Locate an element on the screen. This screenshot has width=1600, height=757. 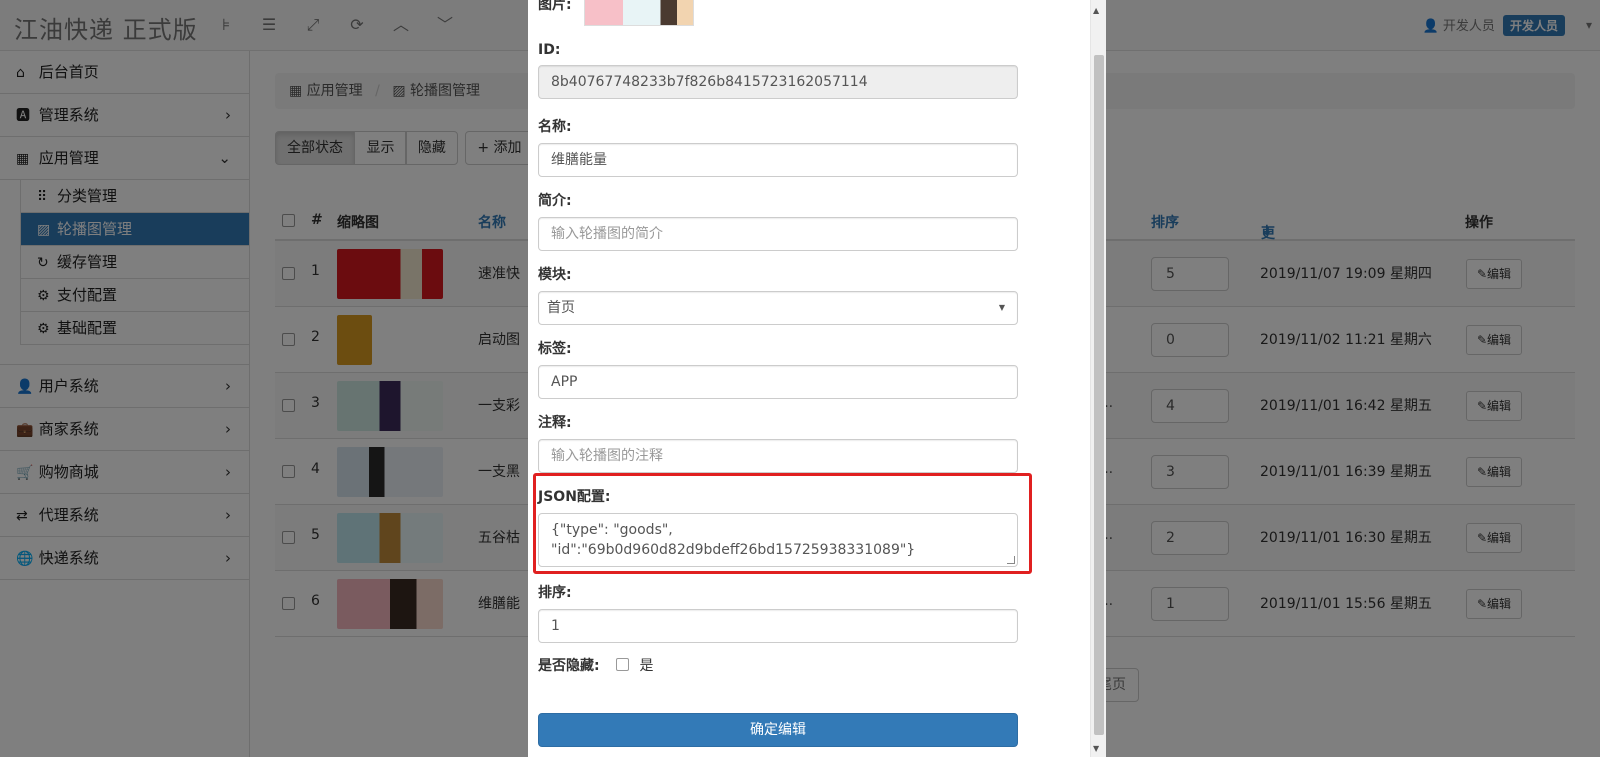
hidden-field: 是否隐藏: 是 is located at coordinates (778, 665).